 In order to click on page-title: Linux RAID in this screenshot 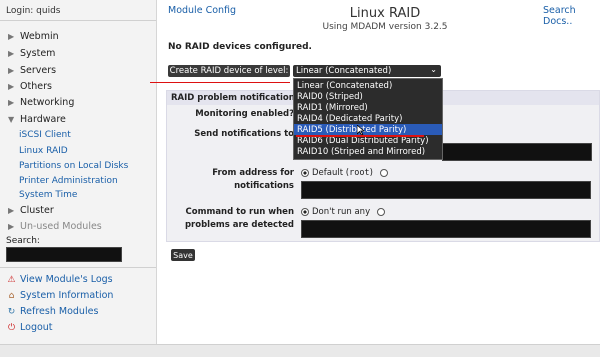, I will do `click(385, 13)`.